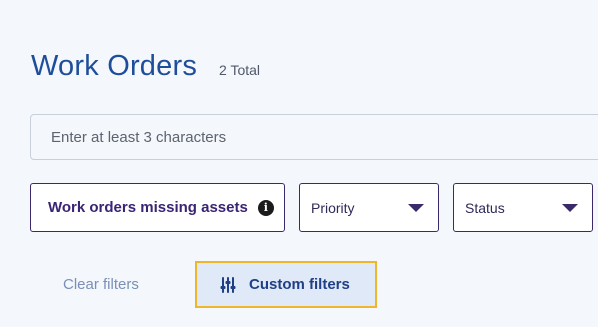 The width and height of the screenshot is (598, 327). Describe the element at coordinates (485, 207) in the screenshot. I see `status-label: Status` at that location.